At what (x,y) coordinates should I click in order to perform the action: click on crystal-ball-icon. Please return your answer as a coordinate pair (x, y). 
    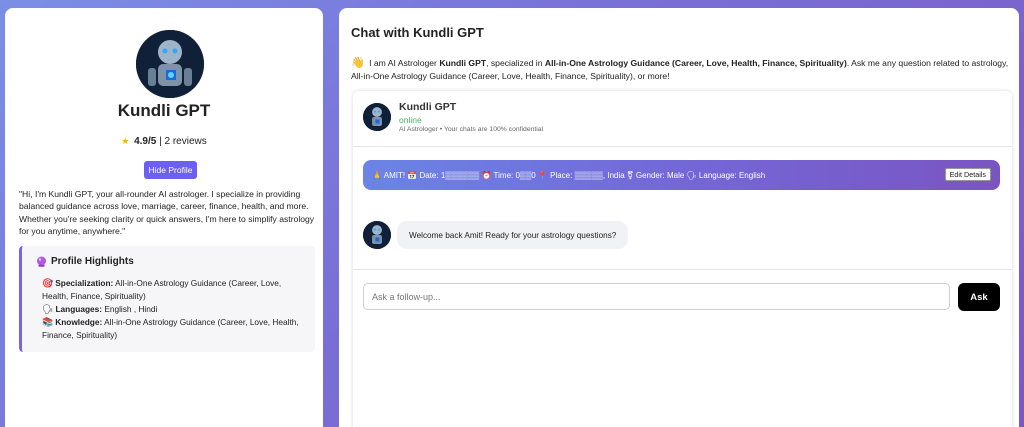
    Looking at the image, I should click on (41, 261).